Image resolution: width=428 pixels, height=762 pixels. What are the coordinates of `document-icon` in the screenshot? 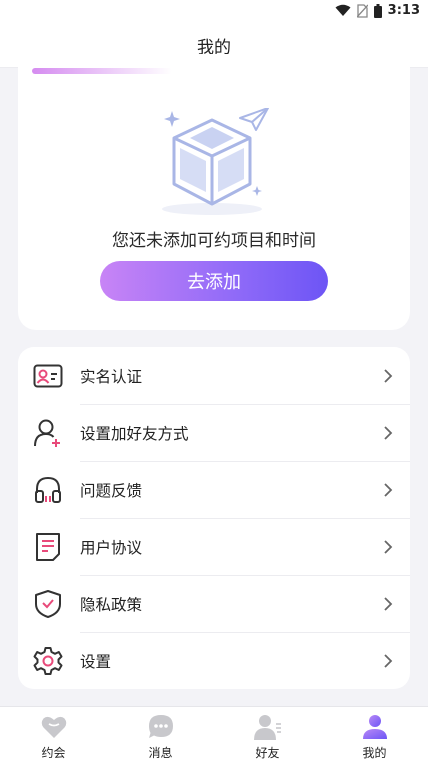 It's located at (48, 547).